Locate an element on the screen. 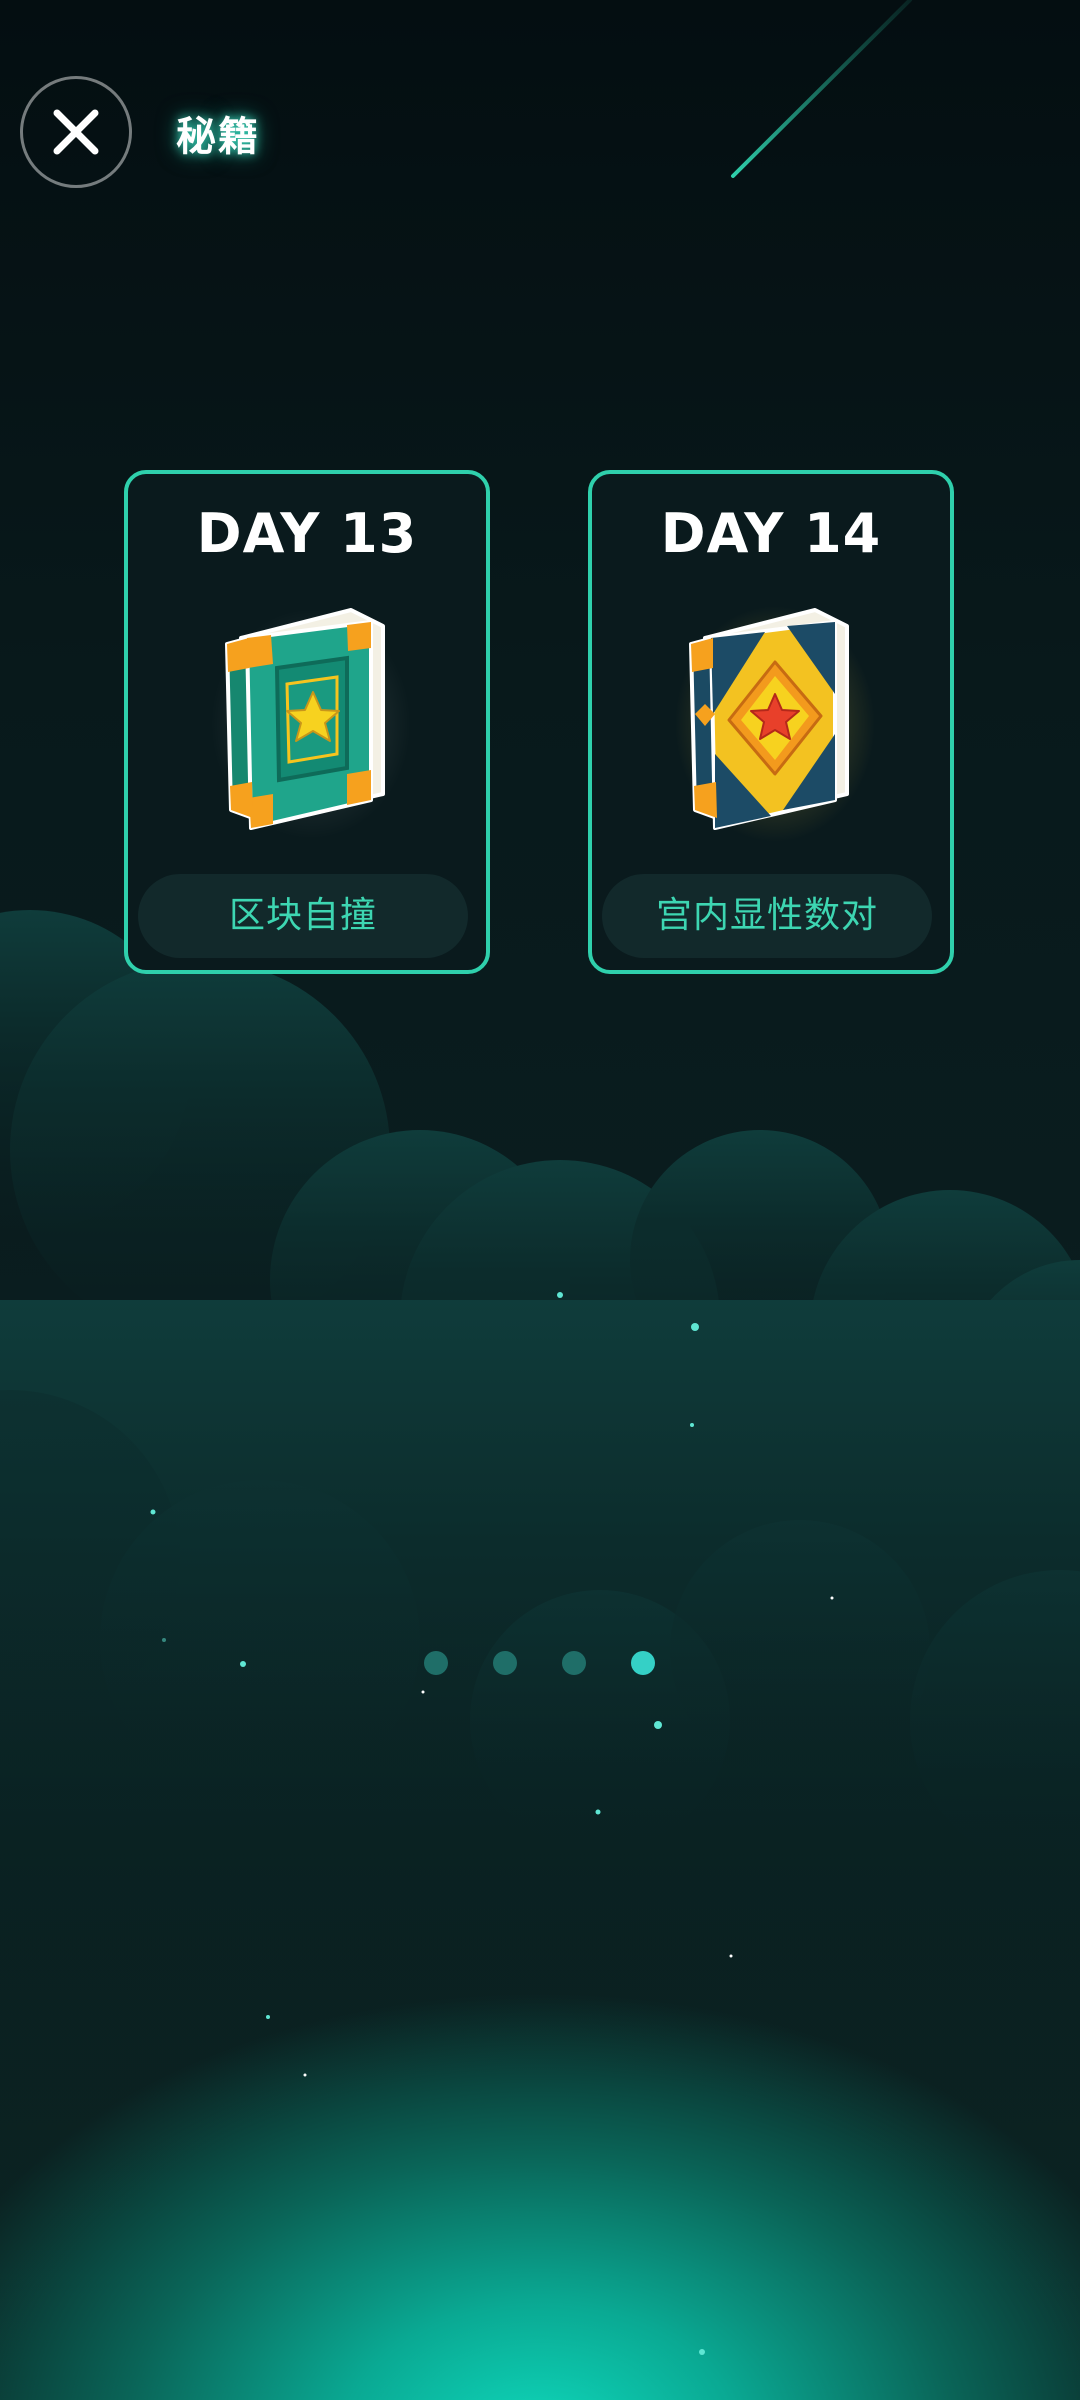  page-title: 秘籍 is located at coordinates (218, 137).